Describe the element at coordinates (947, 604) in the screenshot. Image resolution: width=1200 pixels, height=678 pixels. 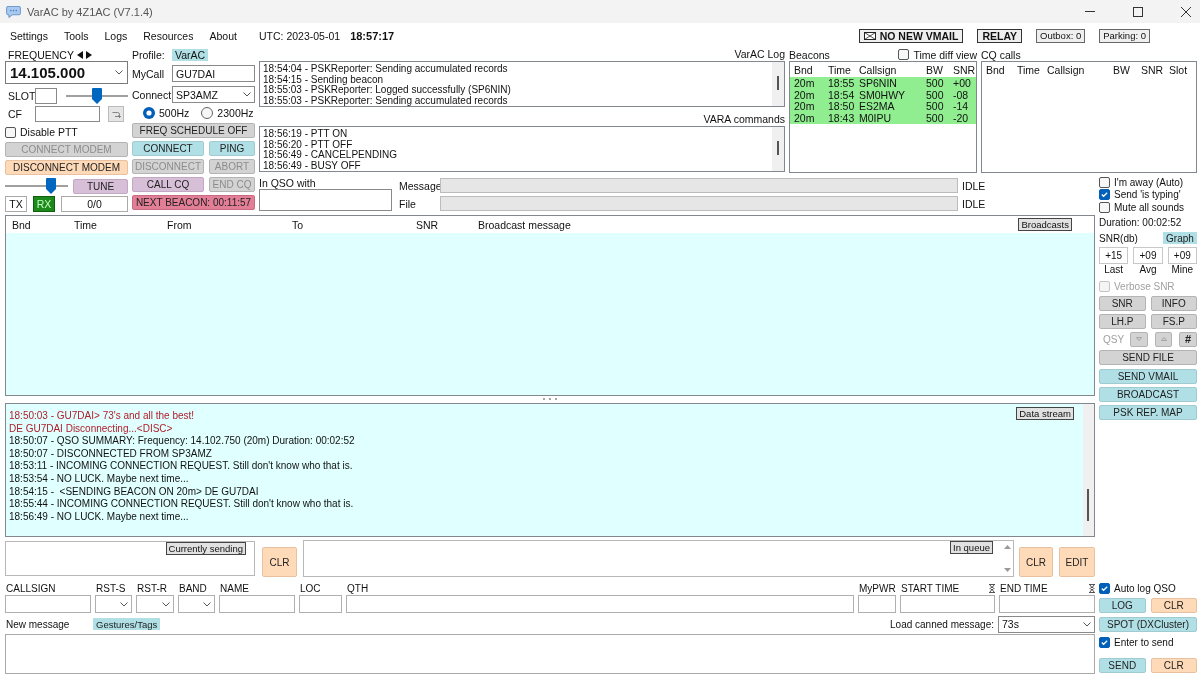
I see `start-time-field` at that location.